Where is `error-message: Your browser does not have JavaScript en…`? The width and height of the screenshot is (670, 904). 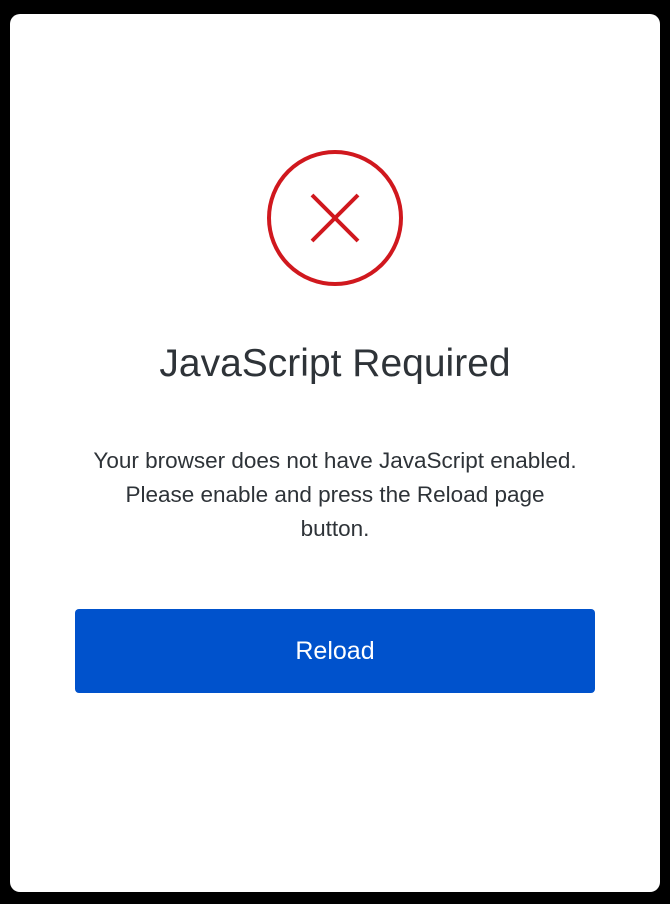 error-message: Your browser does not have JavaScript en… is located at coordinates (335, 494).